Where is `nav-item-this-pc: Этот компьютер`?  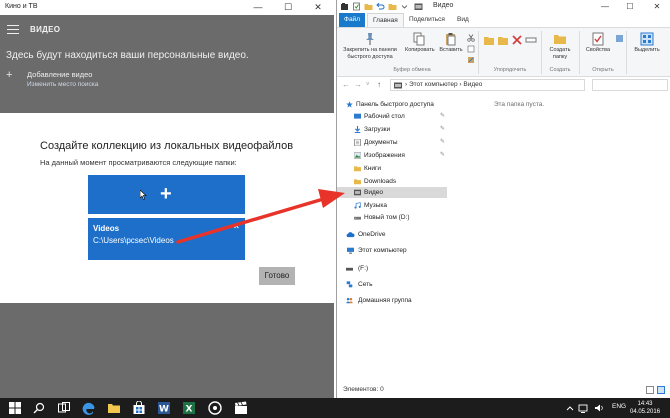 nav-item-this-pc: Этот компьютер is located at coordinates (392, 250).